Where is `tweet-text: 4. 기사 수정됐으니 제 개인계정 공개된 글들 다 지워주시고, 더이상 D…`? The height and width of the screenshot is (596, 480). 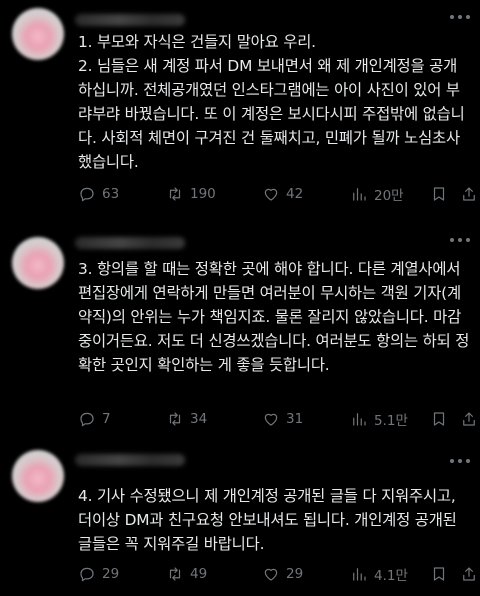 tweet-text: 4. 기사 수정됐으니 제 개인계정 공개된 글들 다 지워주시고, 더이상 D… is located at coordinates (267, 520).